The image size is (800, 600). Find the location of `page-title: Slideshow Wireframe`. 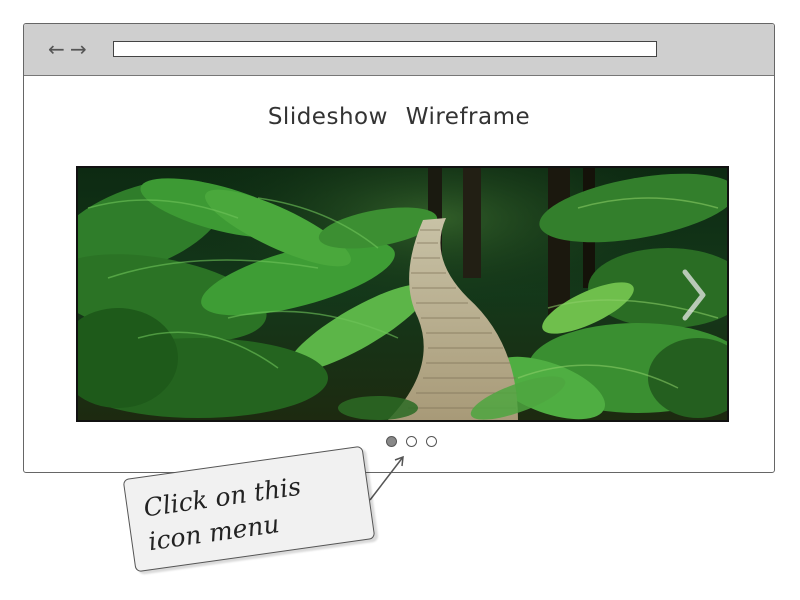

page-title: Slideshow Wireframe is located at coordinates (399, 117).